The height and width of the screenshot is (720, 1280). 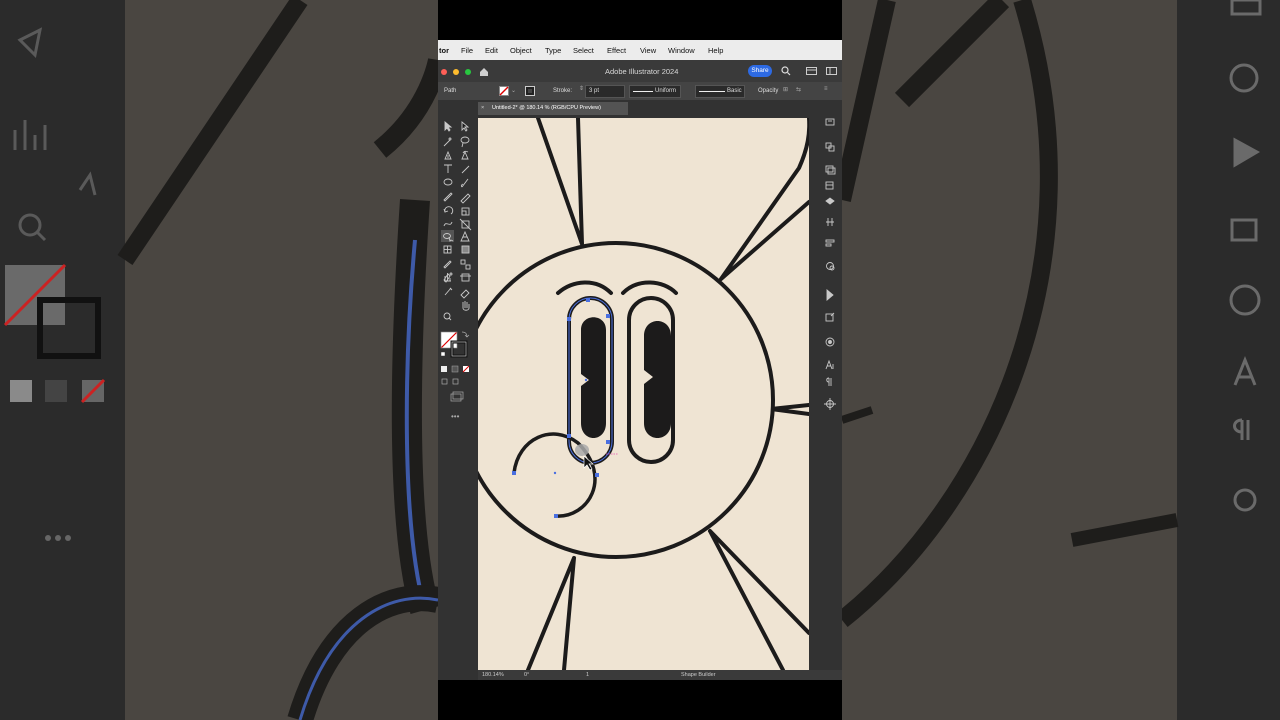 What do you see at coordinates (448, 155) in the screenshot?
I see `pen-tool` at bounding box center [448, 155].